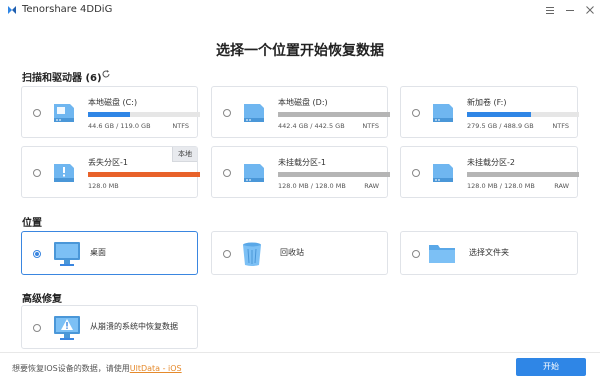 The width and height of the screenshot is (600, 383). I want to click on drive-size: 44.6 GB / 119.0 GB, so click(119, 126).